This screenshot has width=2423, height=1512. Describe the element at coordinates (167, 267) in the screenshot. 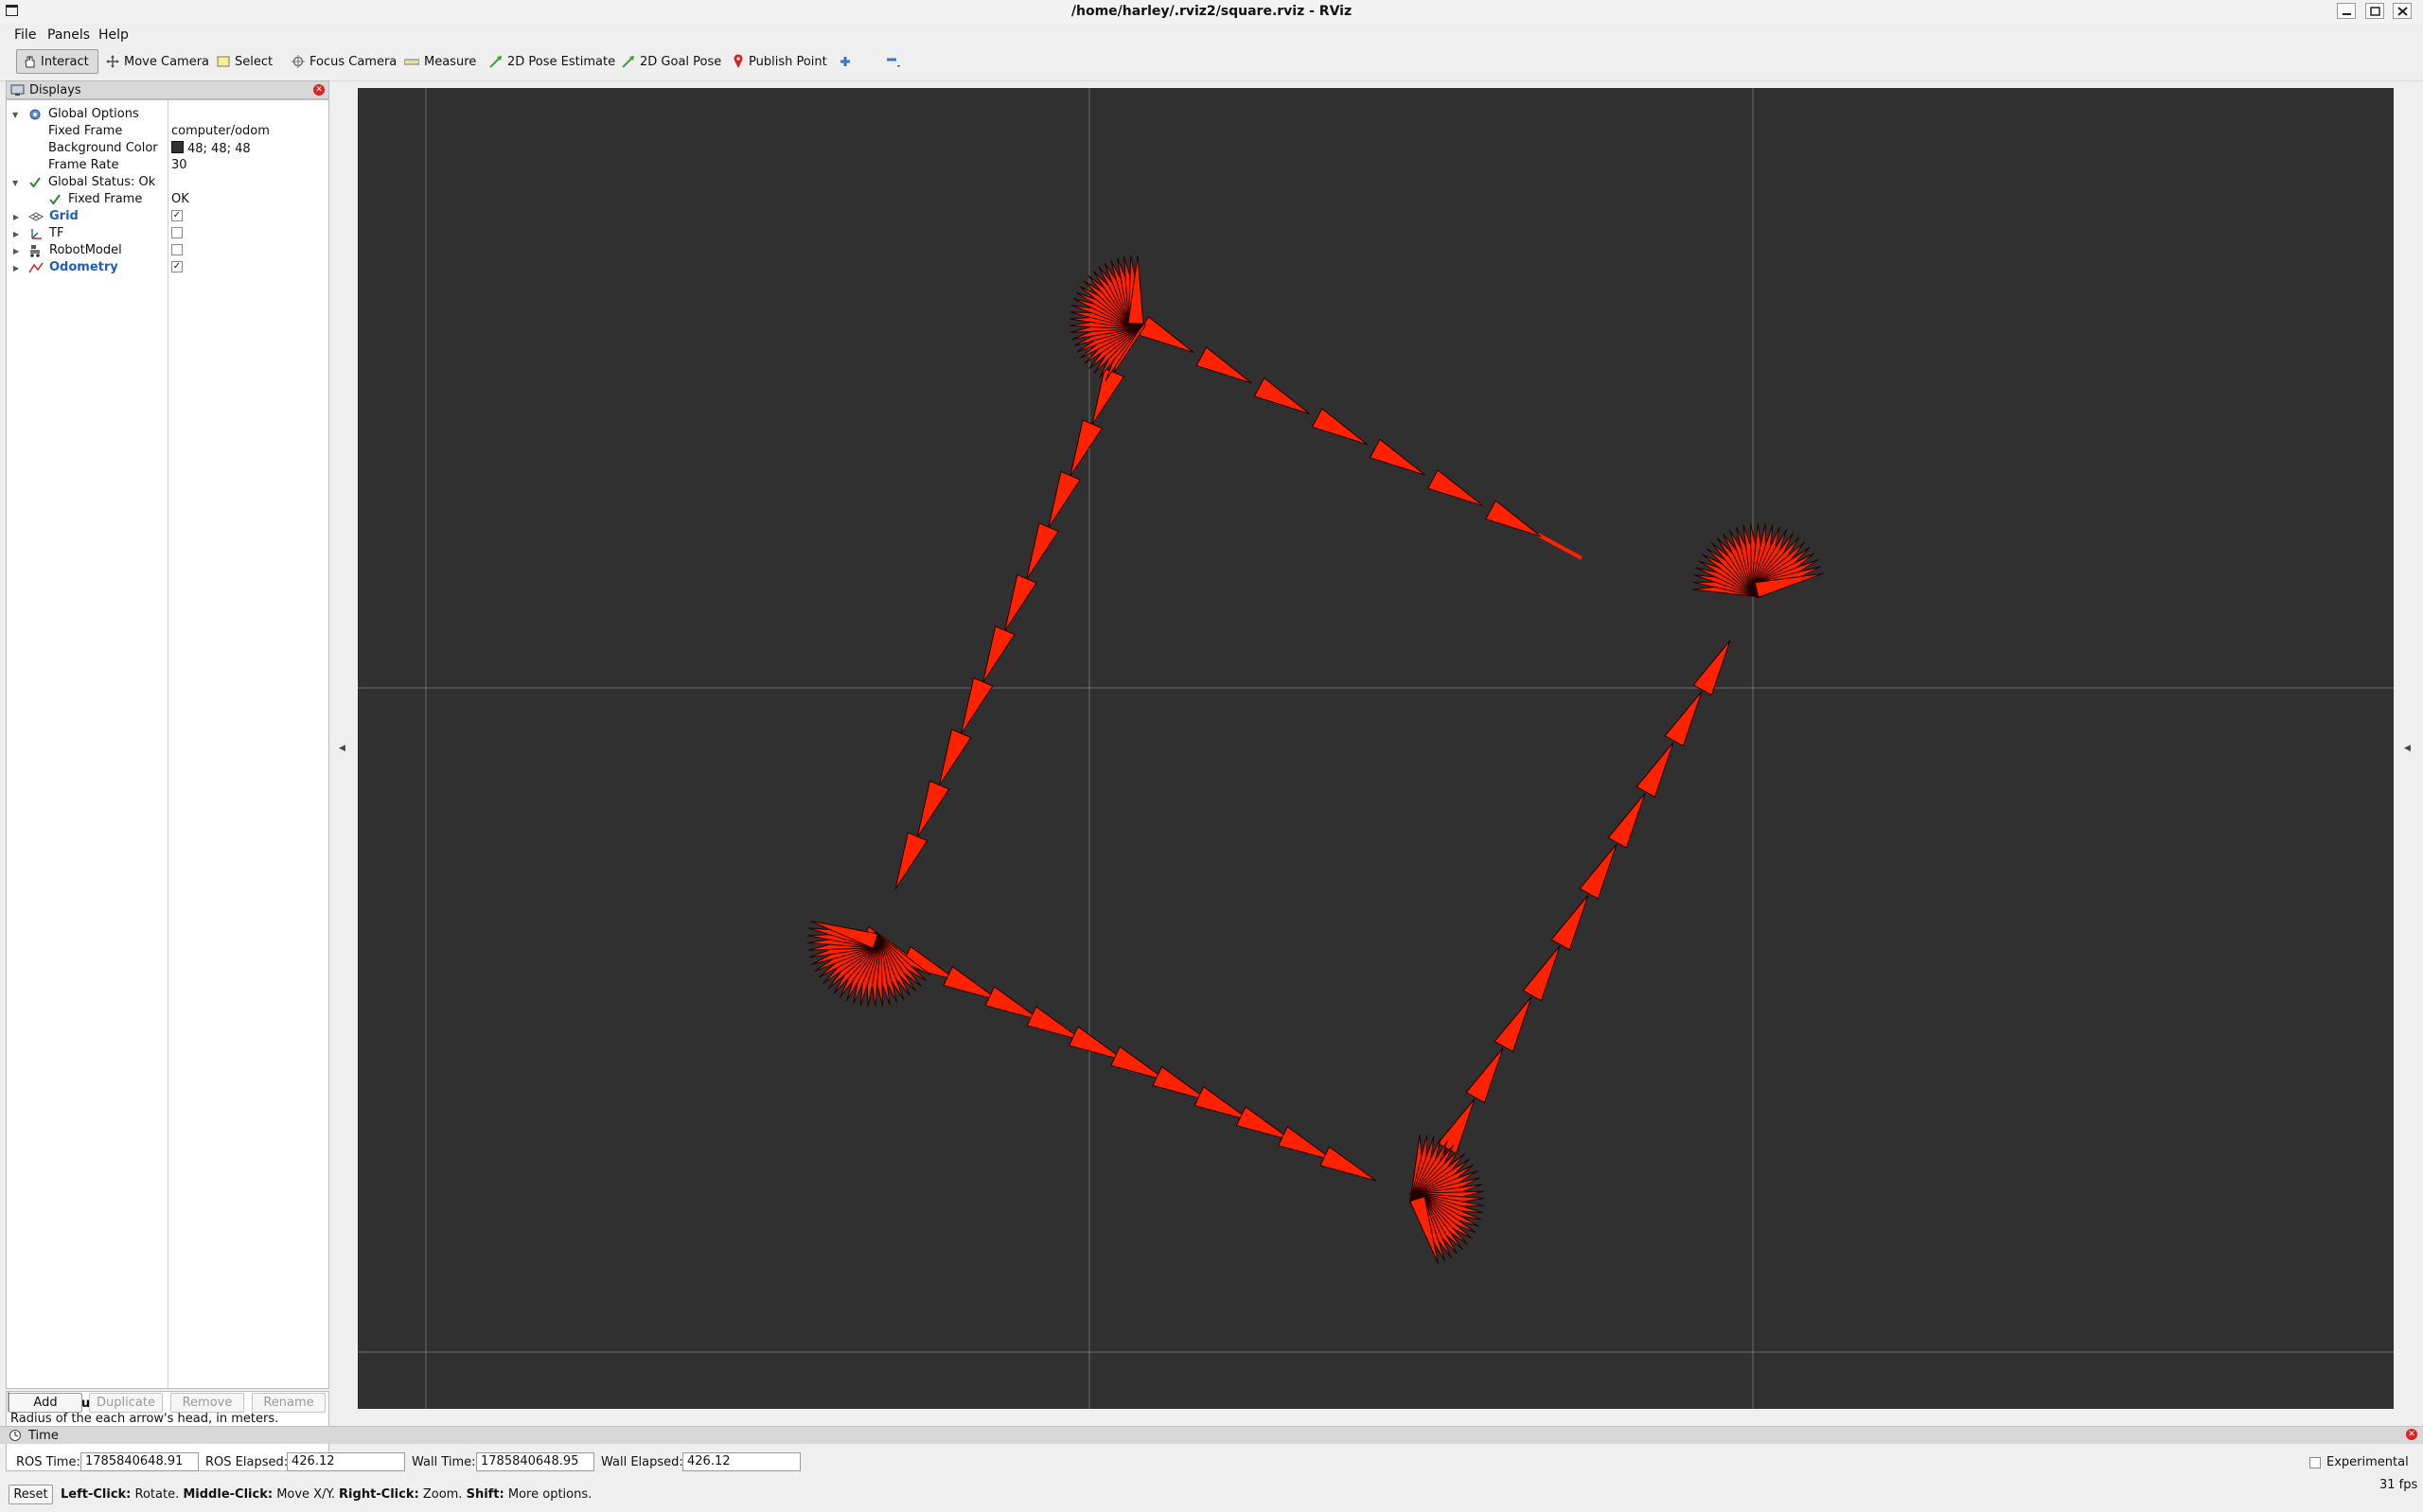

I see `display-item-odometry: ▶ Odometry ✓` at that location.